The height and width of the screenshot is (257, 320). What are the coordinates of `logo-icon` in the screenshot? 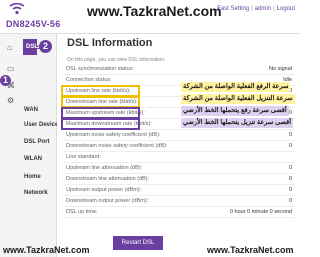 It's located at (17, 9).